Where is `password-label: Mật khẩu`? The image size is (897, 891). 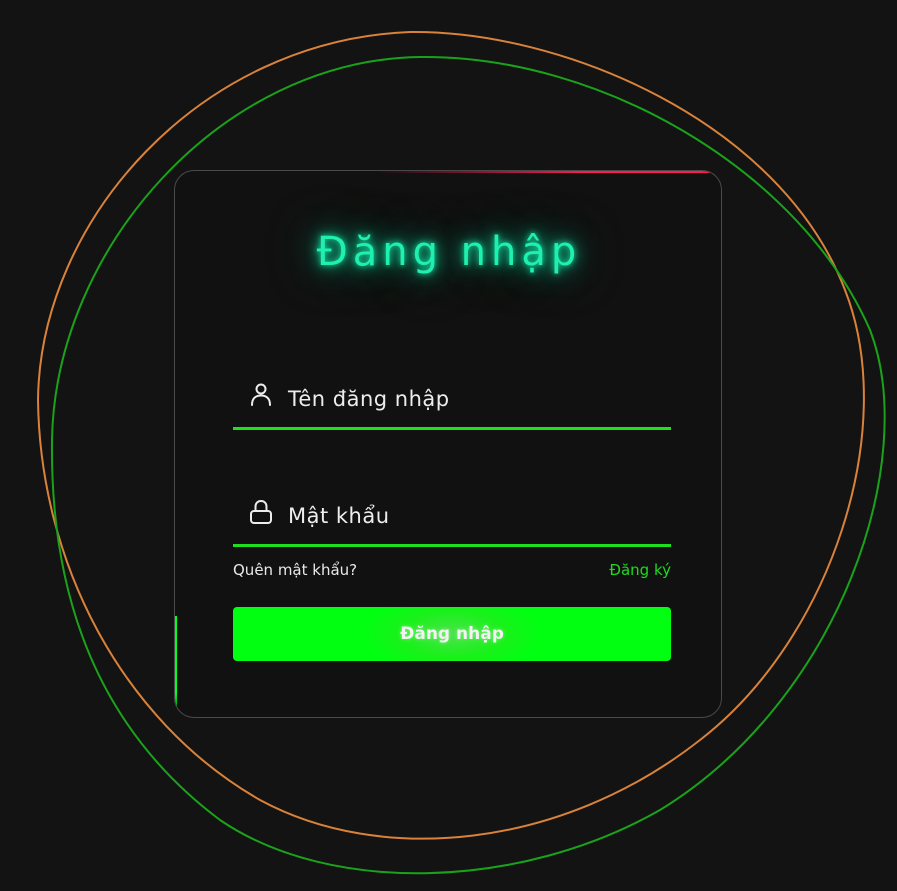 password-label: Mật khẩu is located at coordinates (339, 516).